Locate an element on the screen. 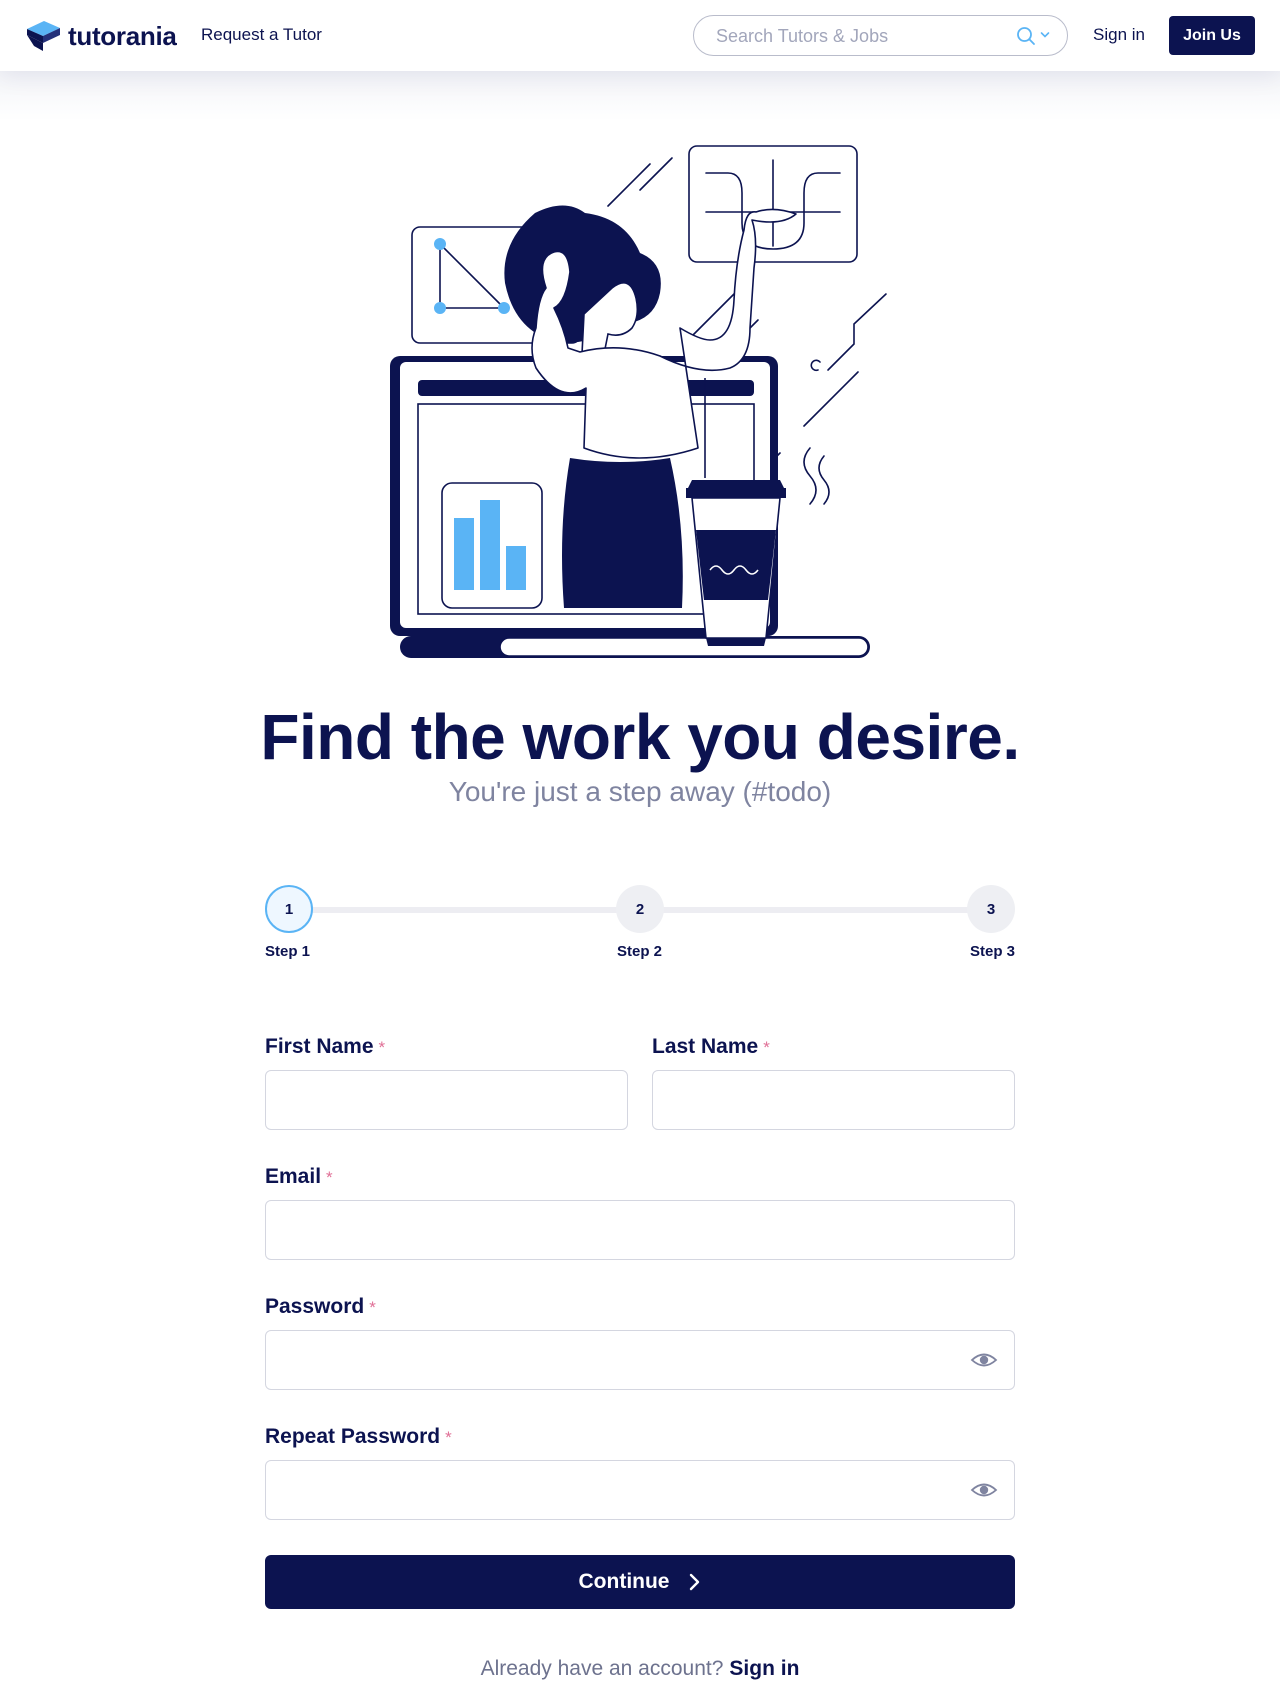 The image size is (1280, 1707). chevron-down-icon is located at coordinates (1045, 35).